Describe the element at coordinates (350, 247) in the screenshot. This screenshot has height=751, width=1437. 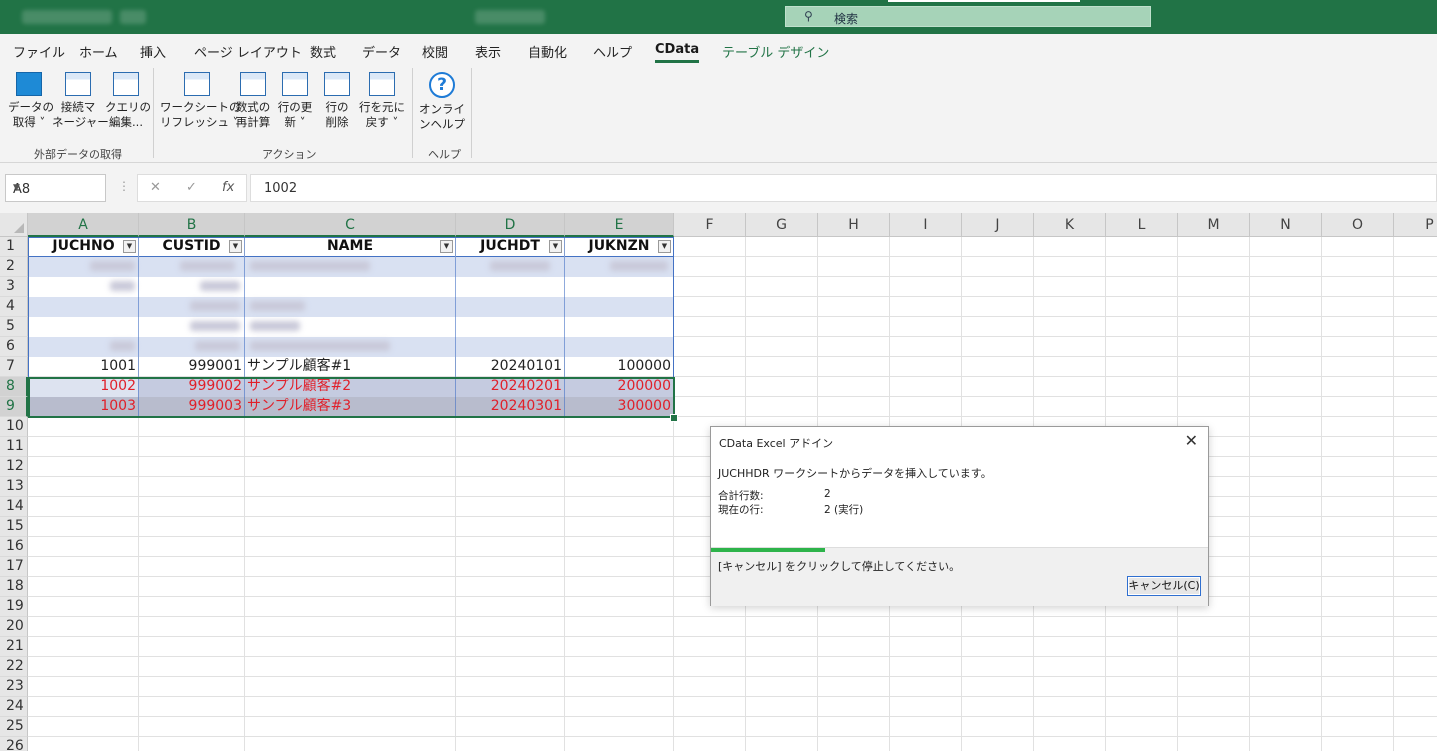
I see `table-header-name: NAME ▼` at that location.